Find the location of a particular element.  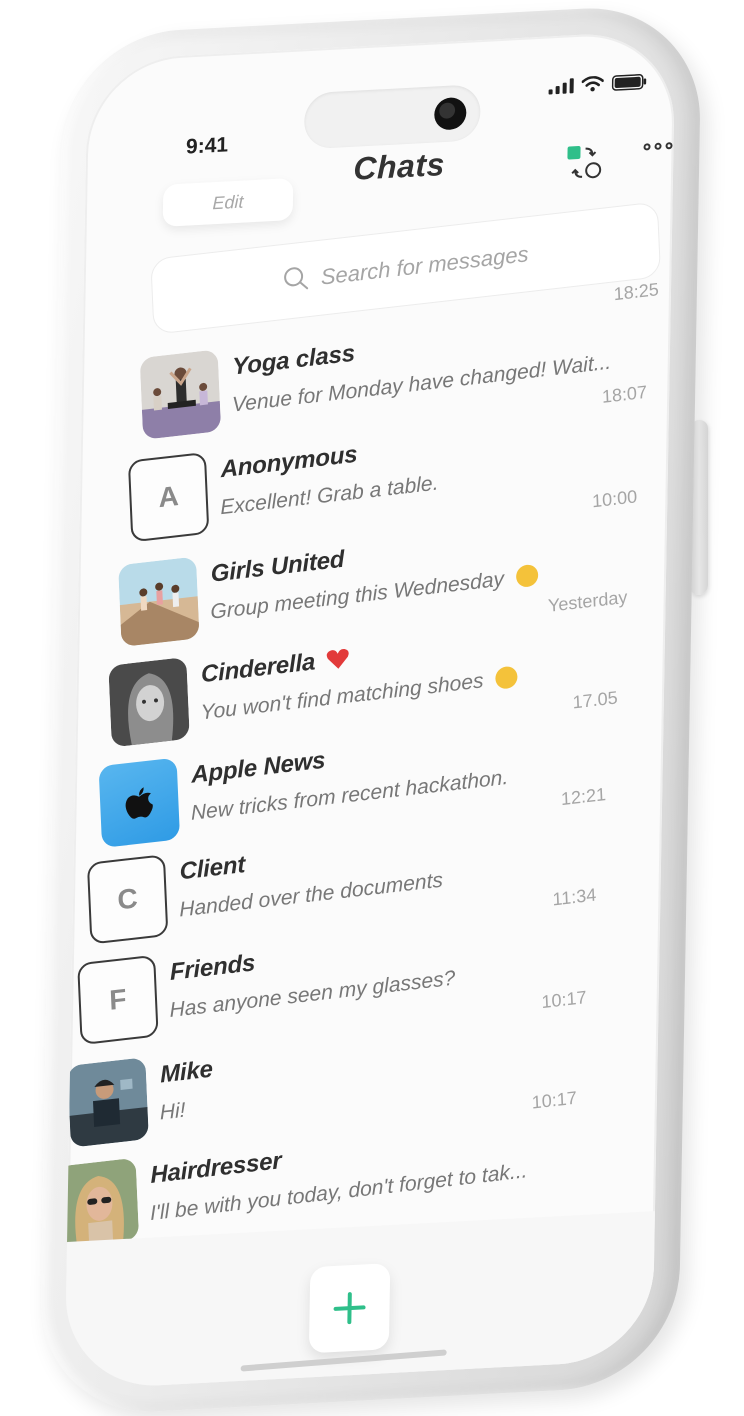

plus-icon is located at coordinates (349, 1308).